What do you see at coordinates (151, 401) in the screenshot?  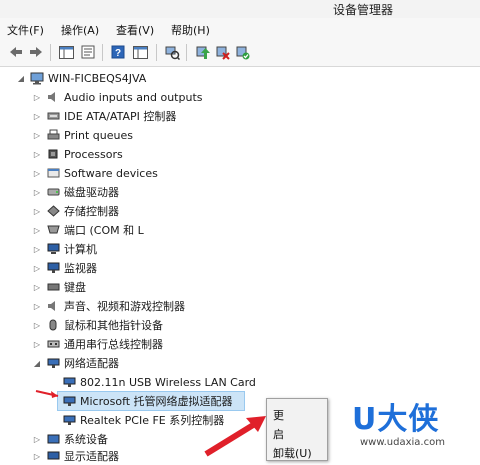 I see `network-device-hosted-virtual: Microsoft 托管网络虚拟适配器` at bounding box center [151, 401].